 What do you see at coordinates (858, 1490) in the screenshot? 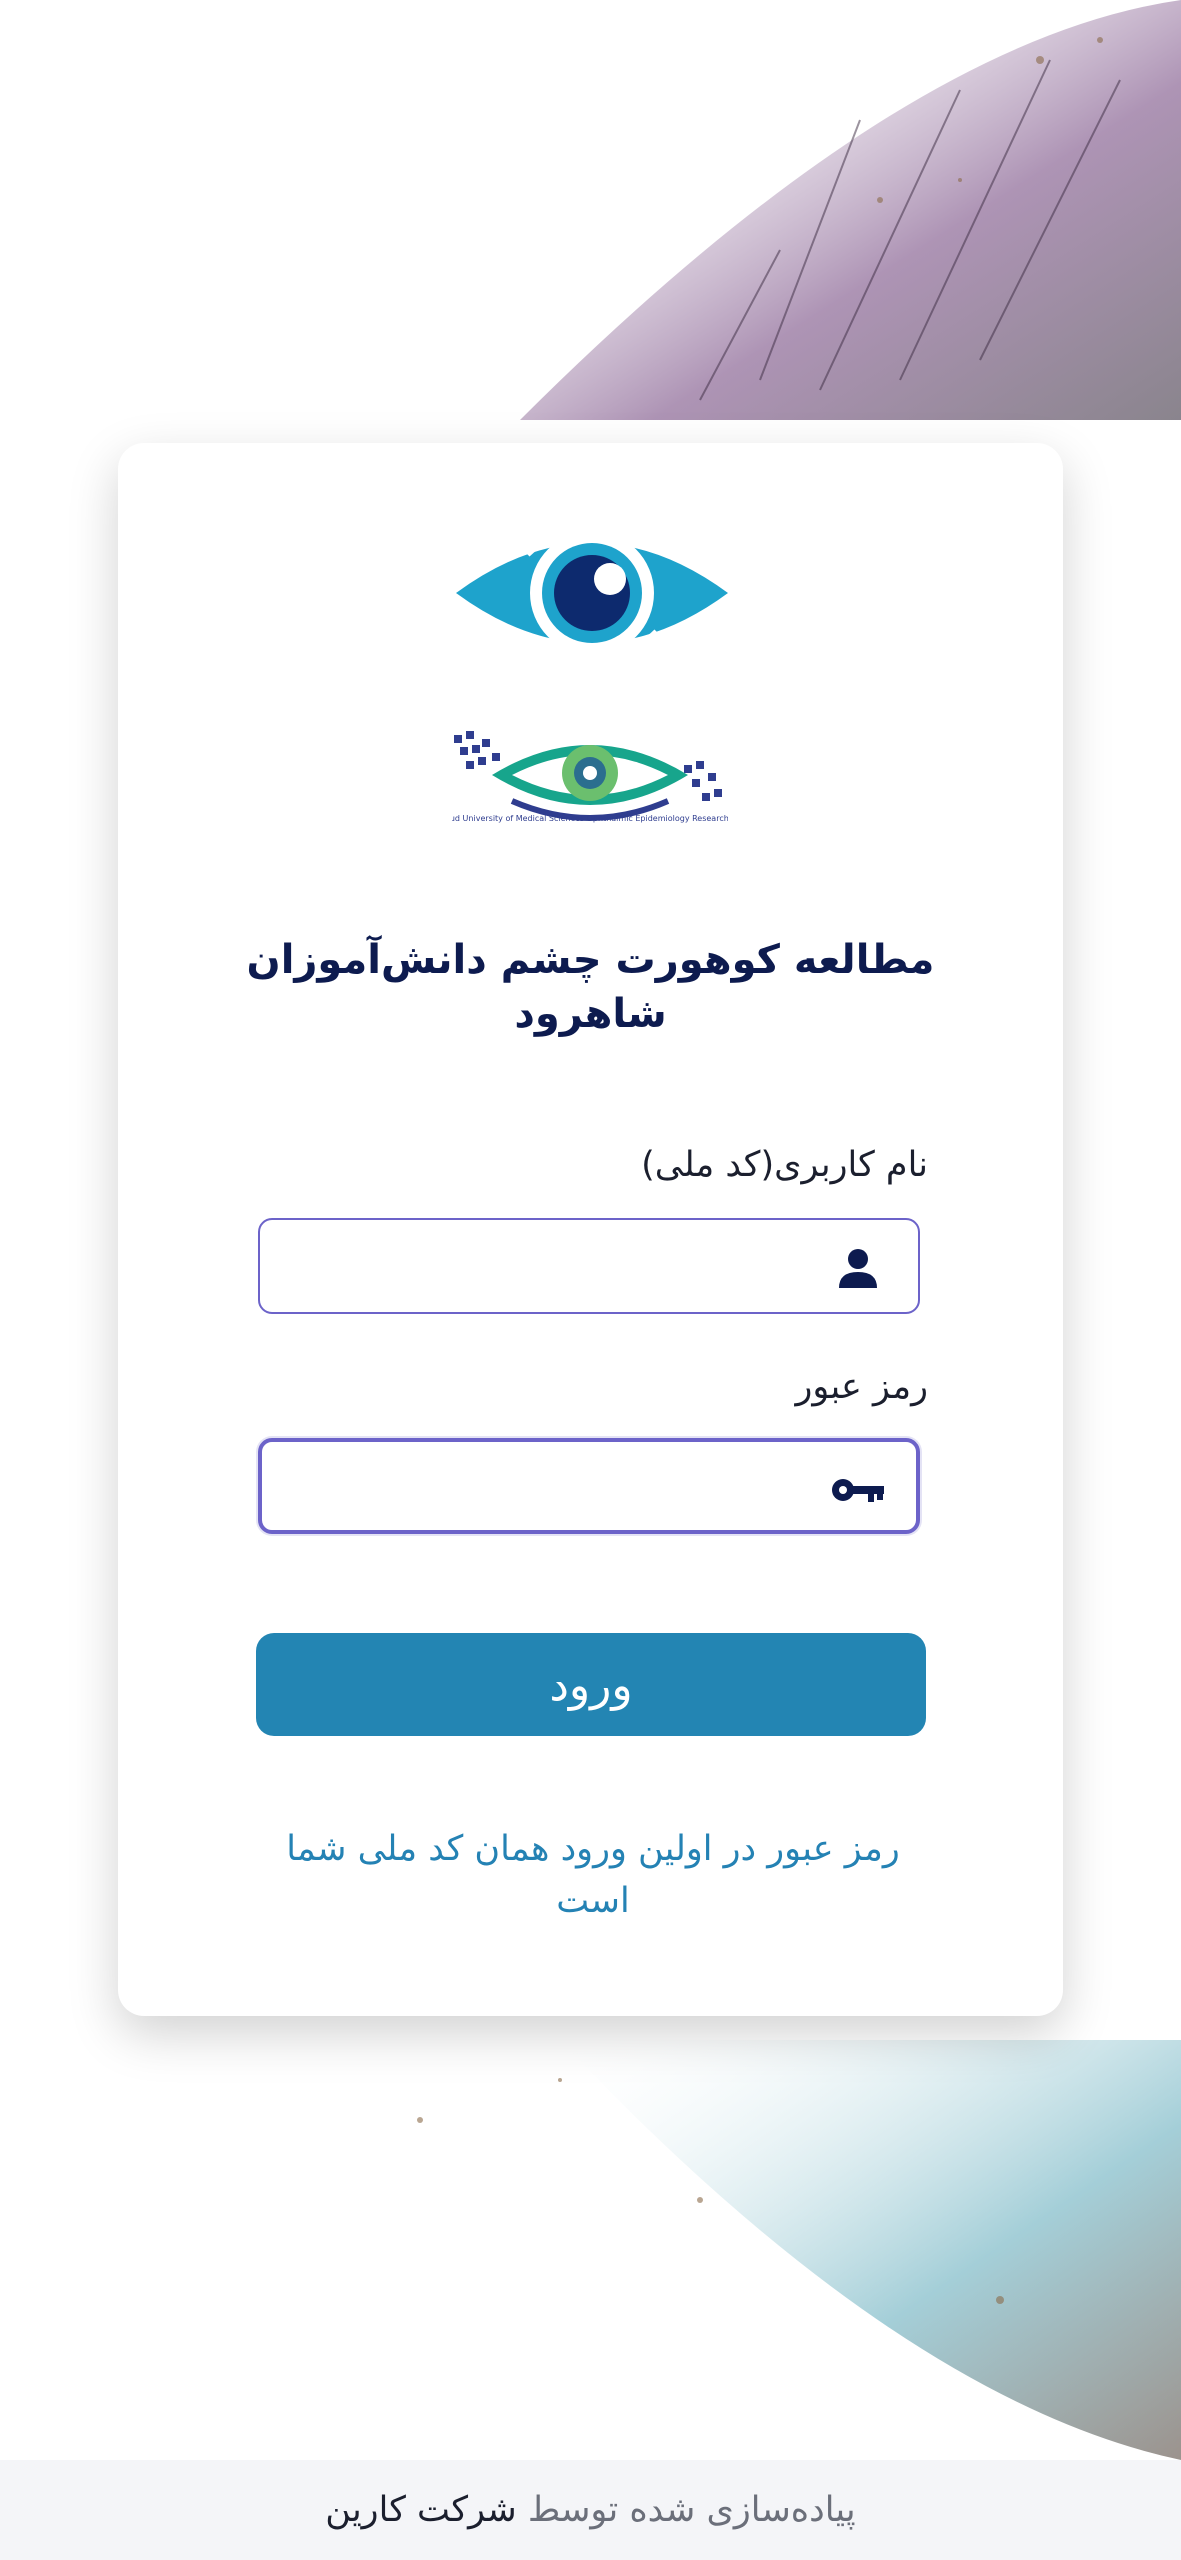
I see `key-icon` at bounding box center [858, 1490].